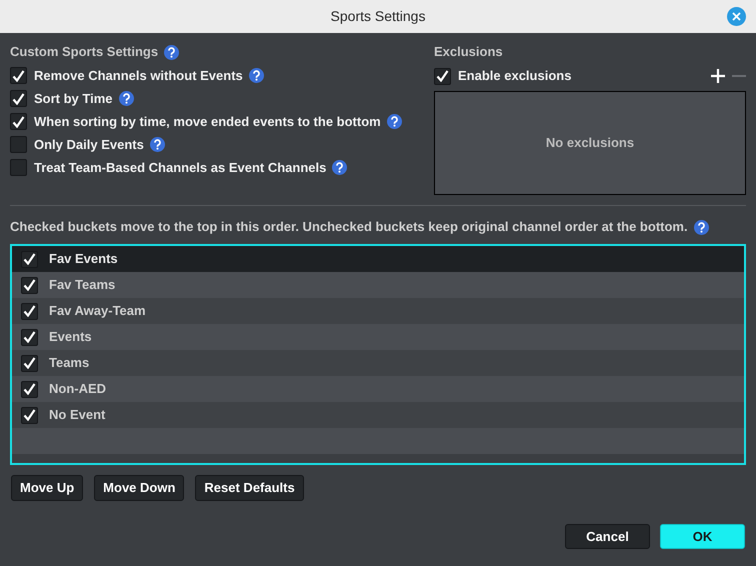 The height and width of the screenshot is (566, 756). Describe the element at coordinates (70, 337) in the screenshot. I see `bucket-label: Events` at that location.